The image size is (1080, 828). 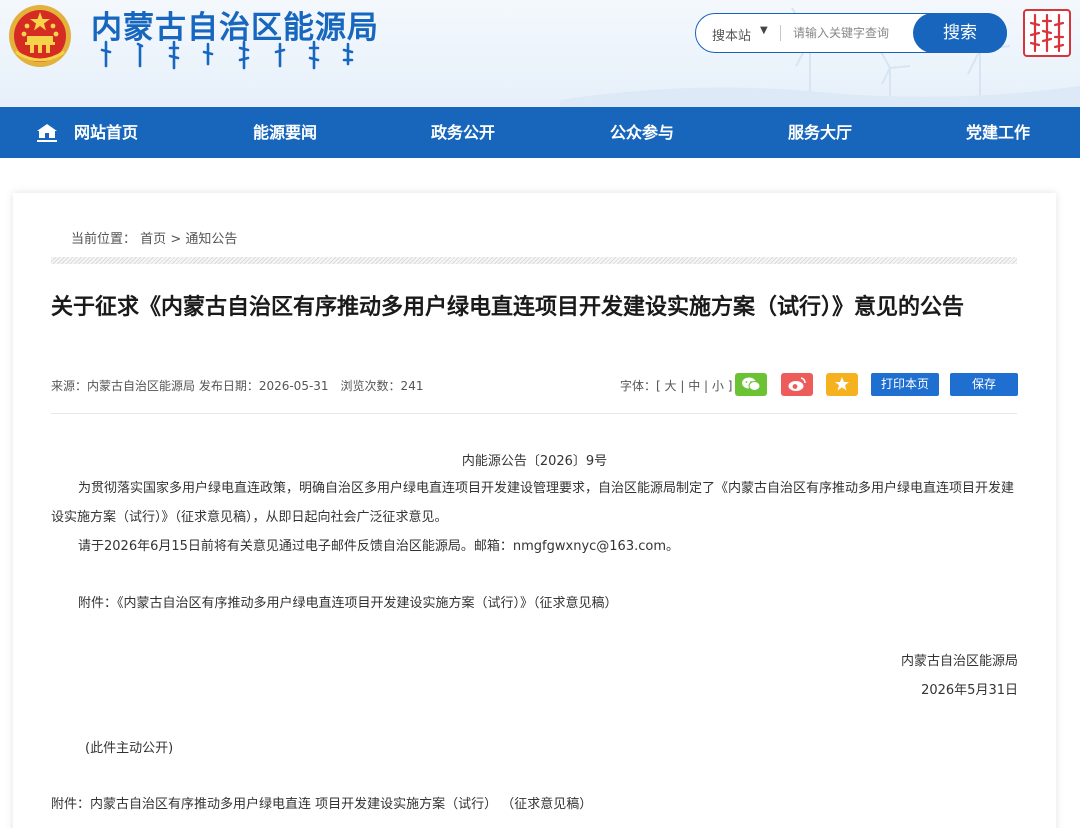 I want to click on mongolian-script-title, so click(x=227, y=55).